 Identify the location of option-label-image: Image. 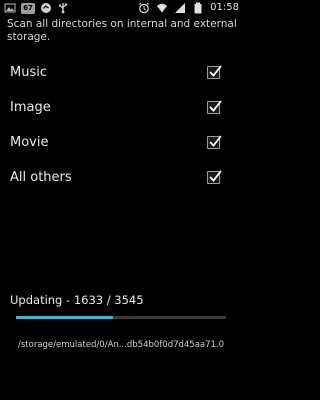
(30, 107).